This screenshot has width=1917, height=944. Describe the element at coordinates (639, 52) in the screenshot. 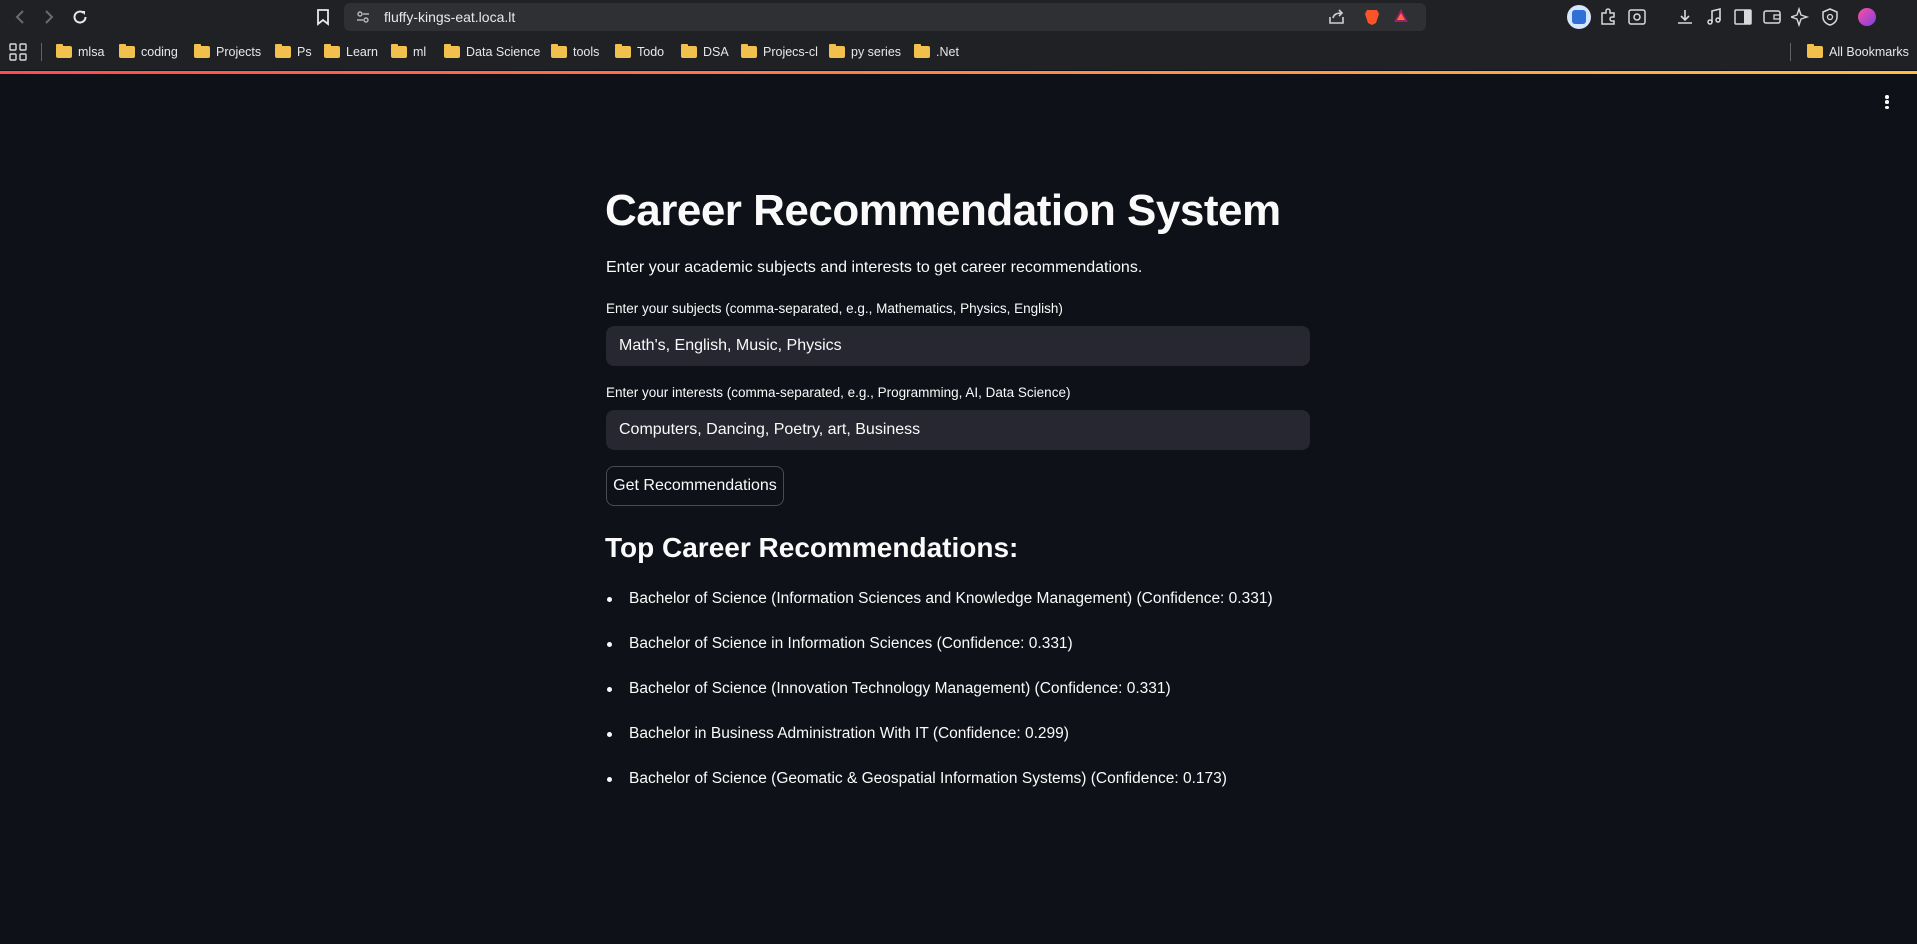

I see `bookmark-folder: Todo` at that location.